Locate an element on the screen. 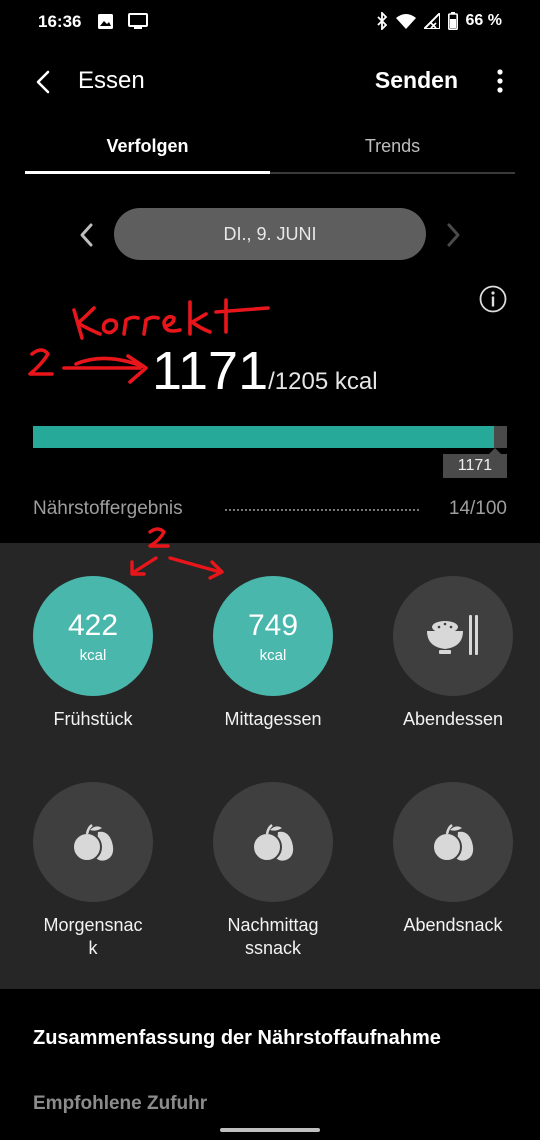 The image size is (540, 1140). battery-percentage: 66 % is located at coordinates (483, 20).